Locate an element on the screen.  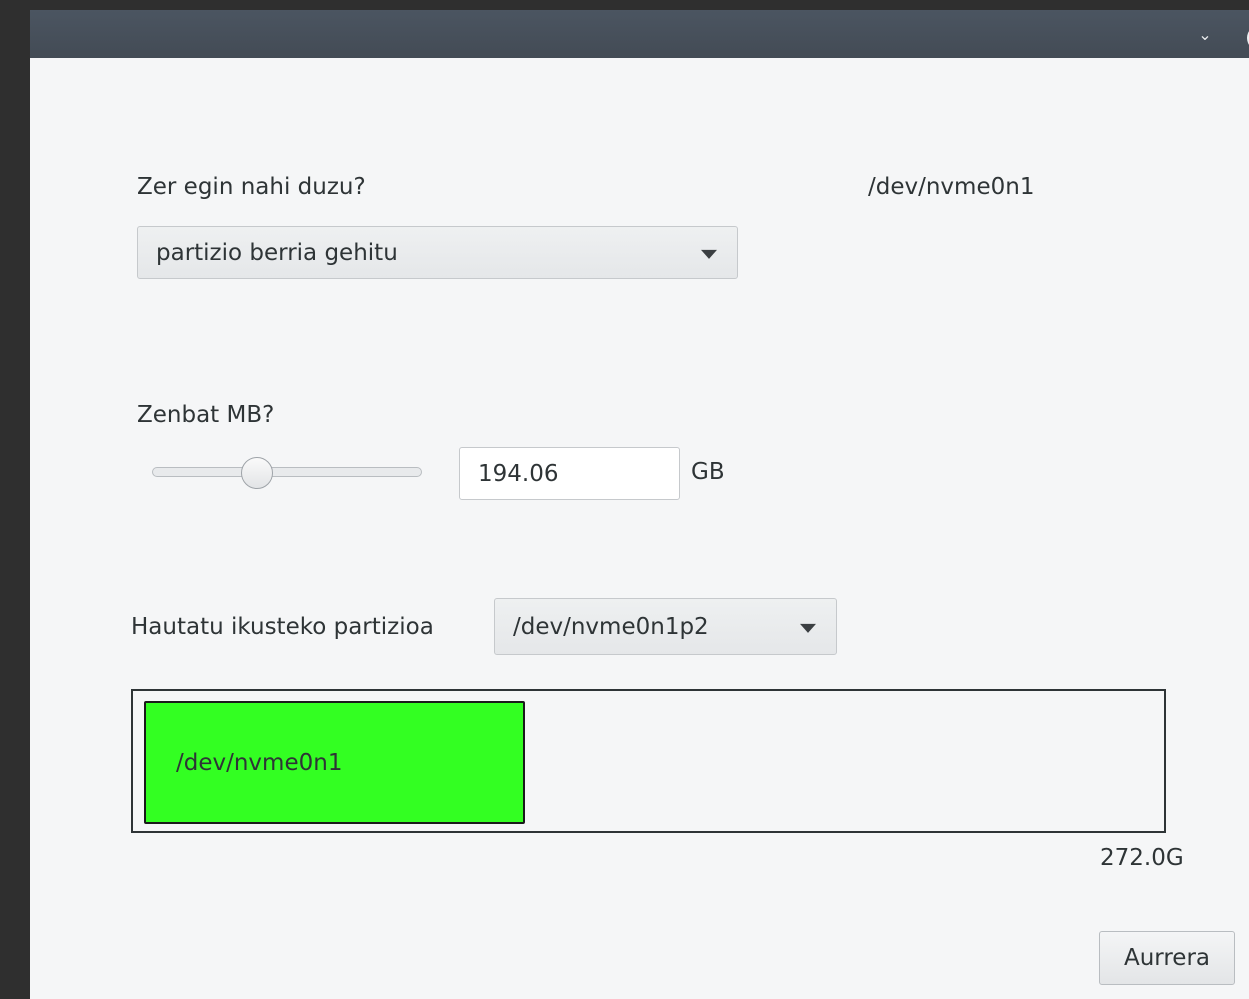
device-name-label: /dev/nvme0n1 is located at coordinates (951, 187).